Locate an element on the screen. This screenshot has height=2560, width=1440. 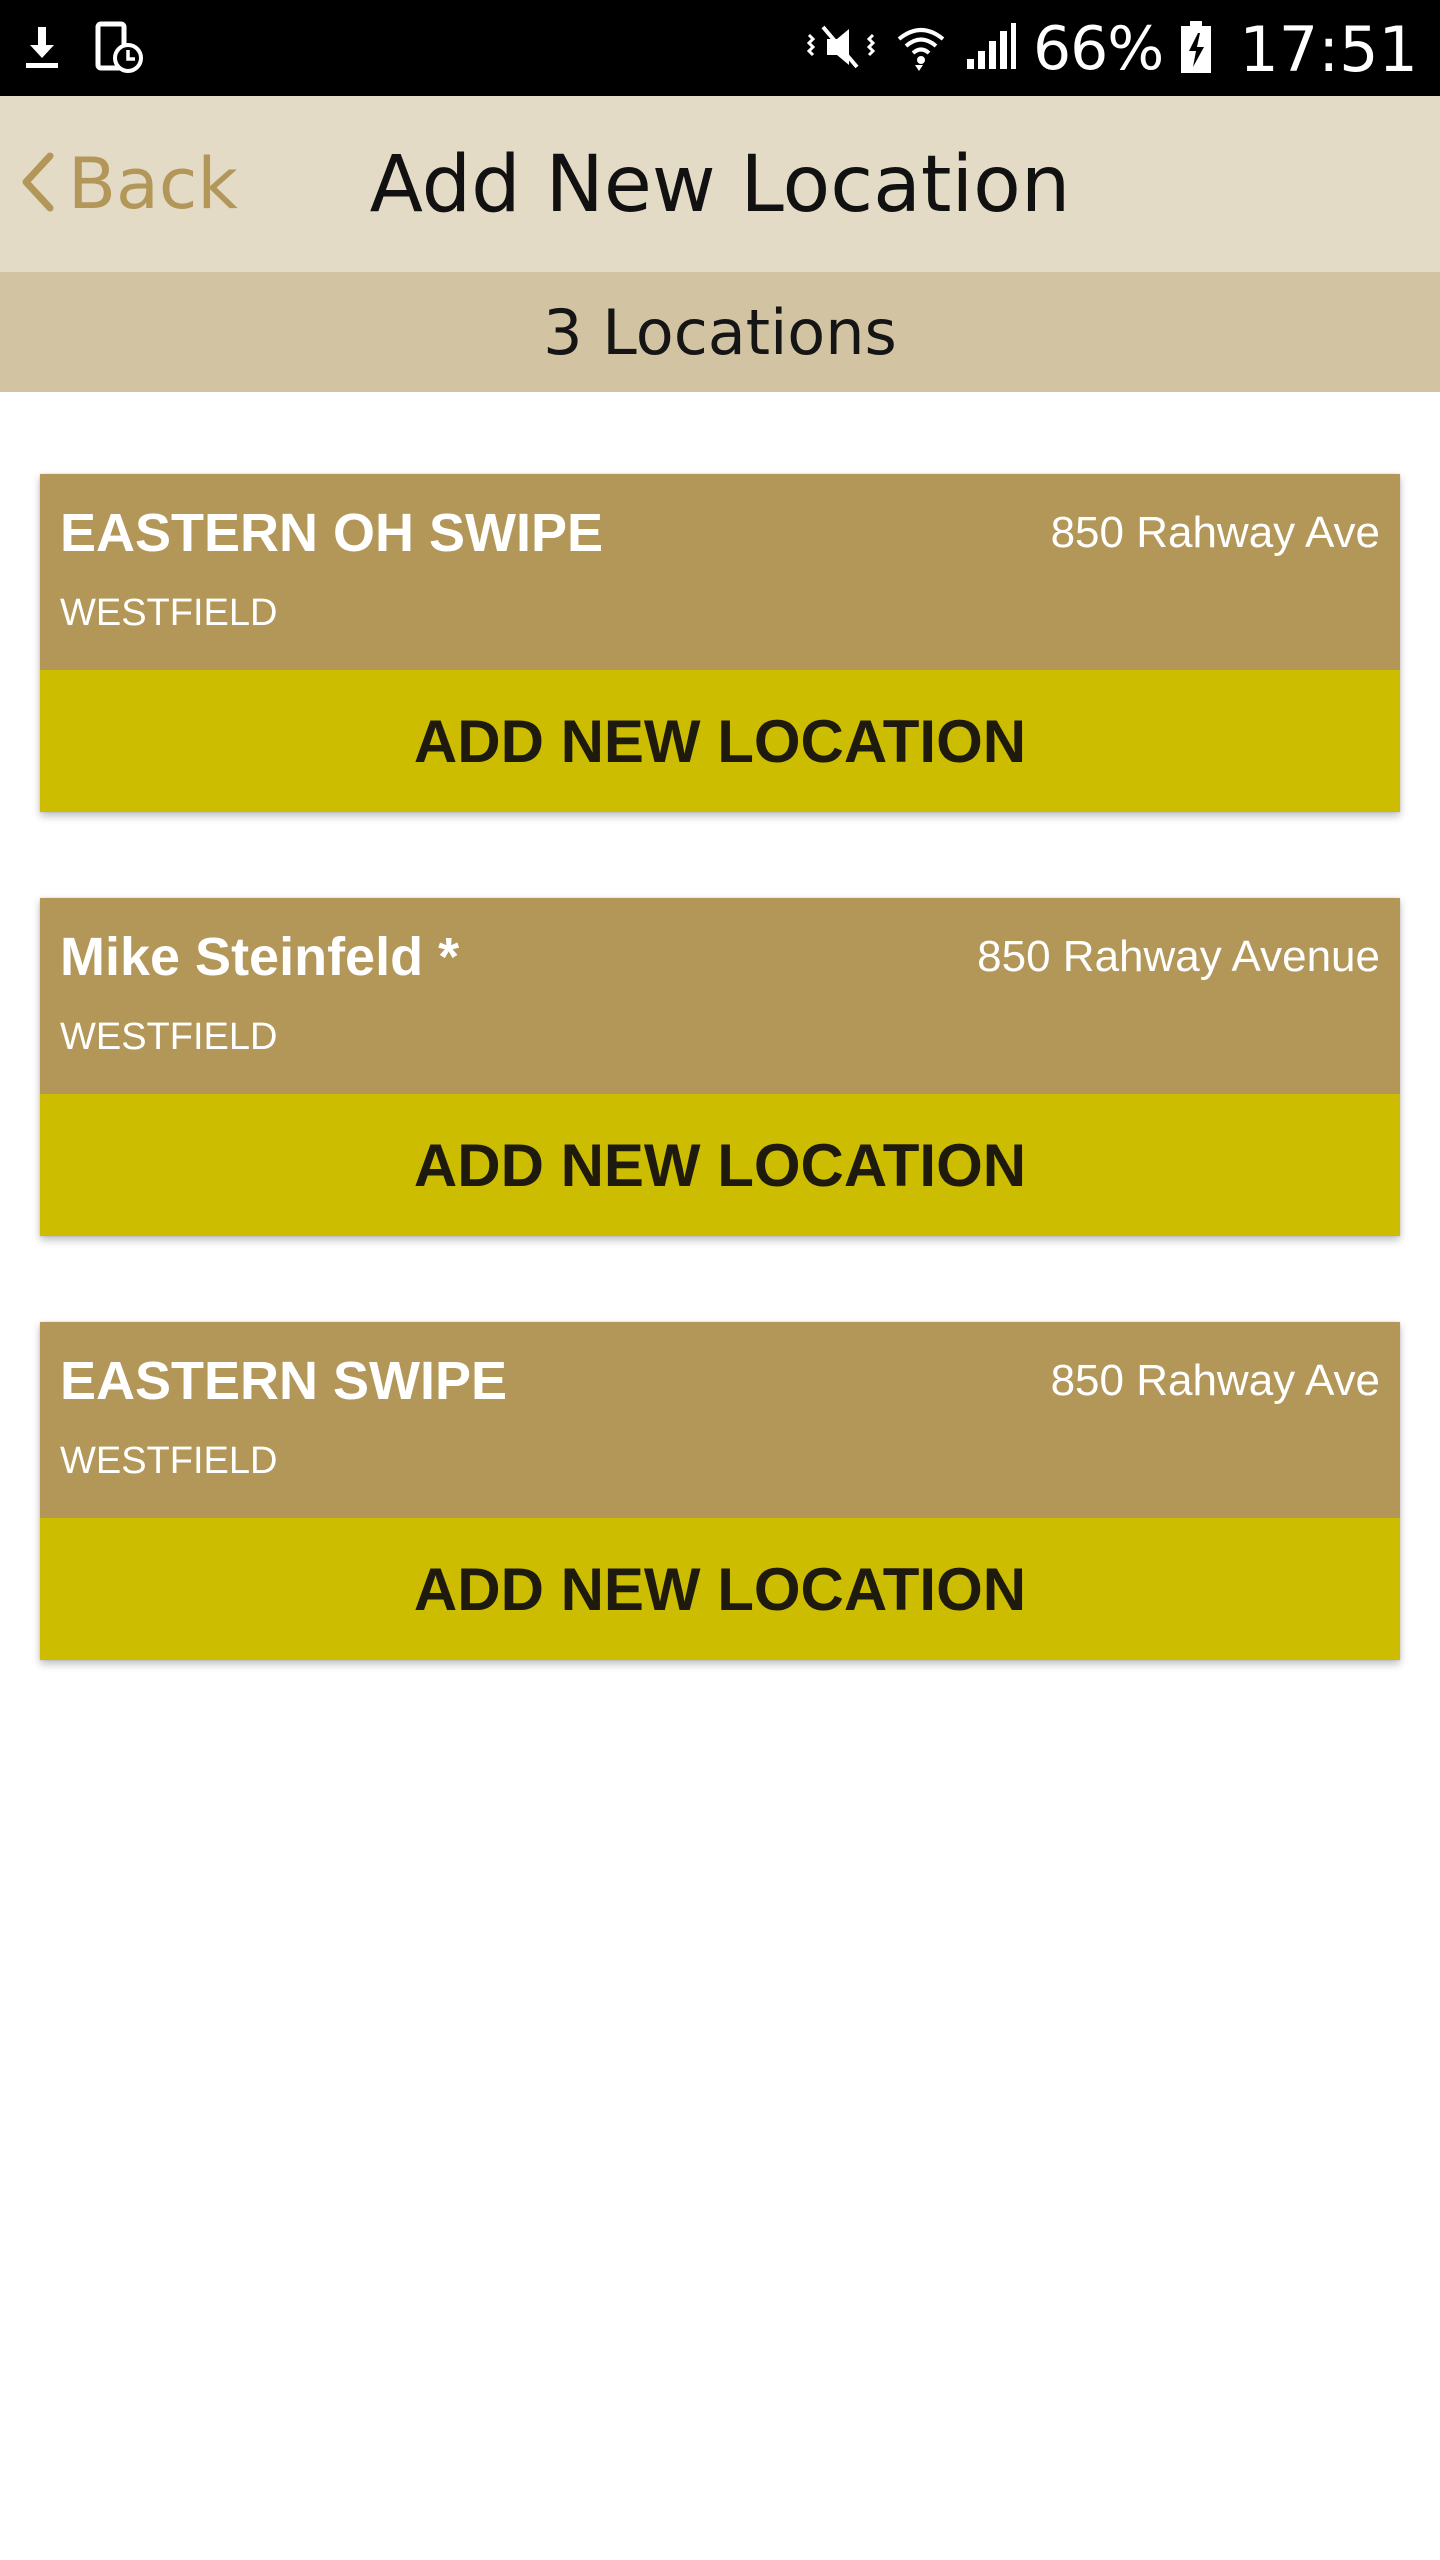
location-name: EASTERN OH SWIPE is located at coordinates (332, 533).